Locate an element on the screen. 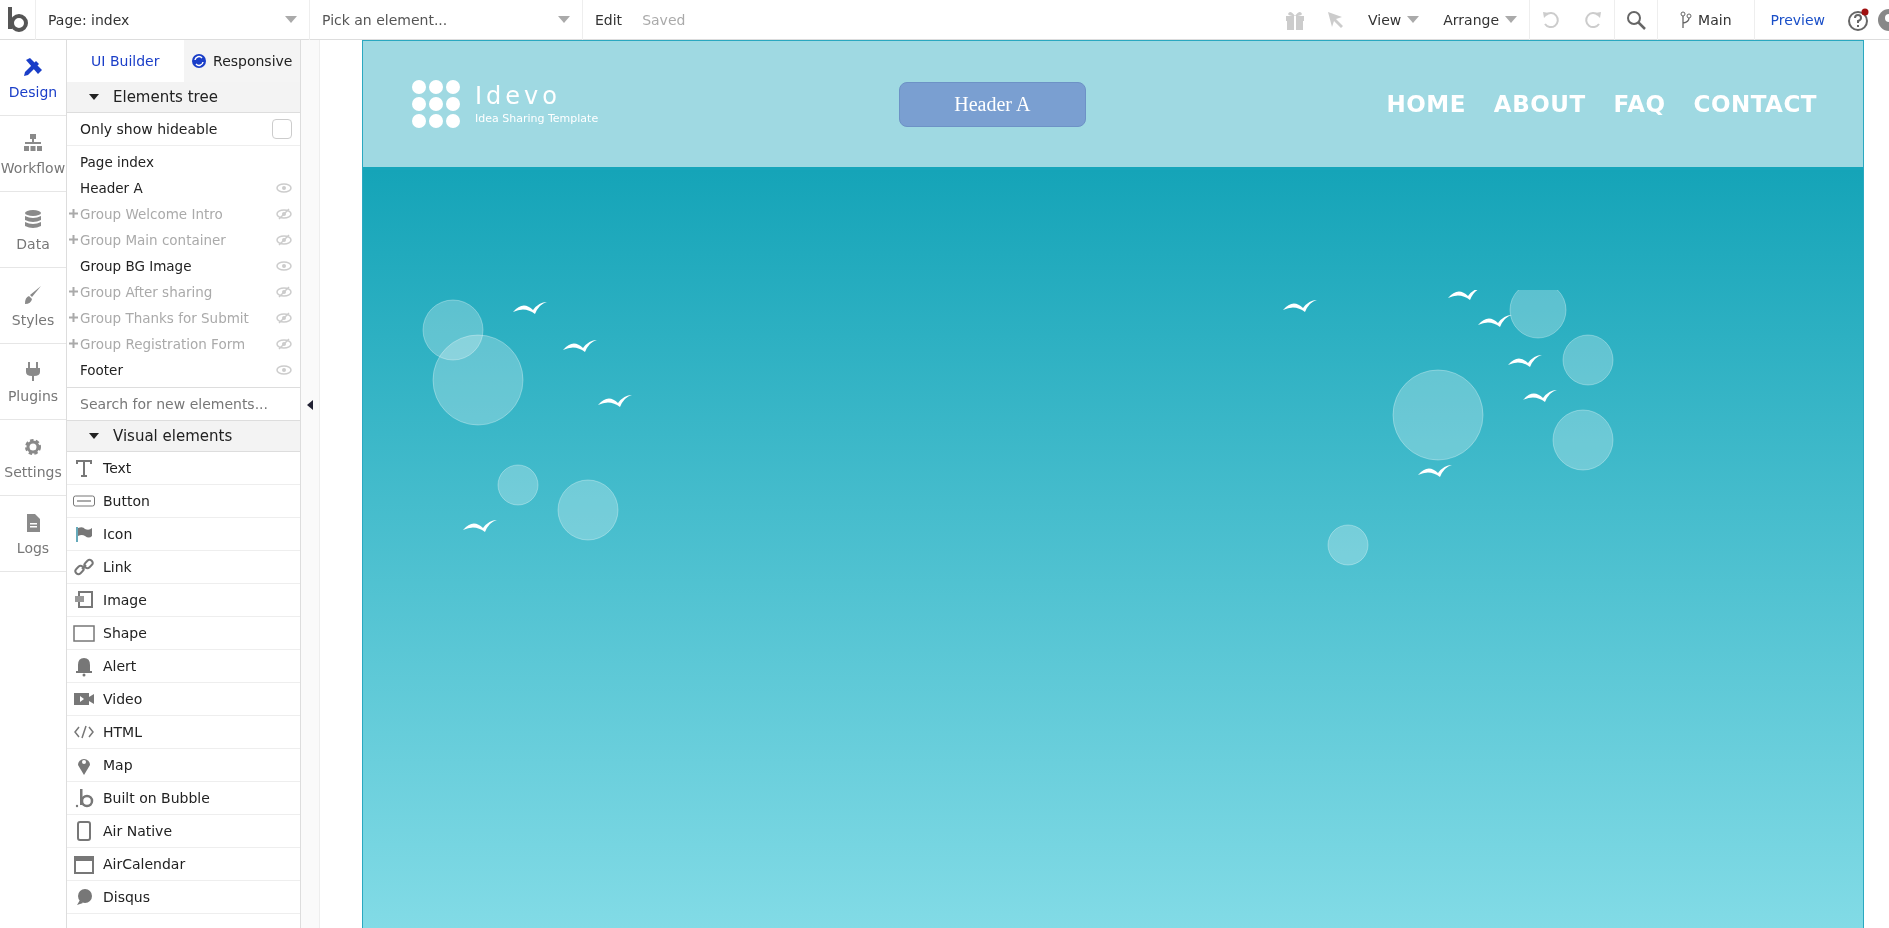 This screenshot has width=1889, height=928. branch-icon is located at coordinates (1686, 19).